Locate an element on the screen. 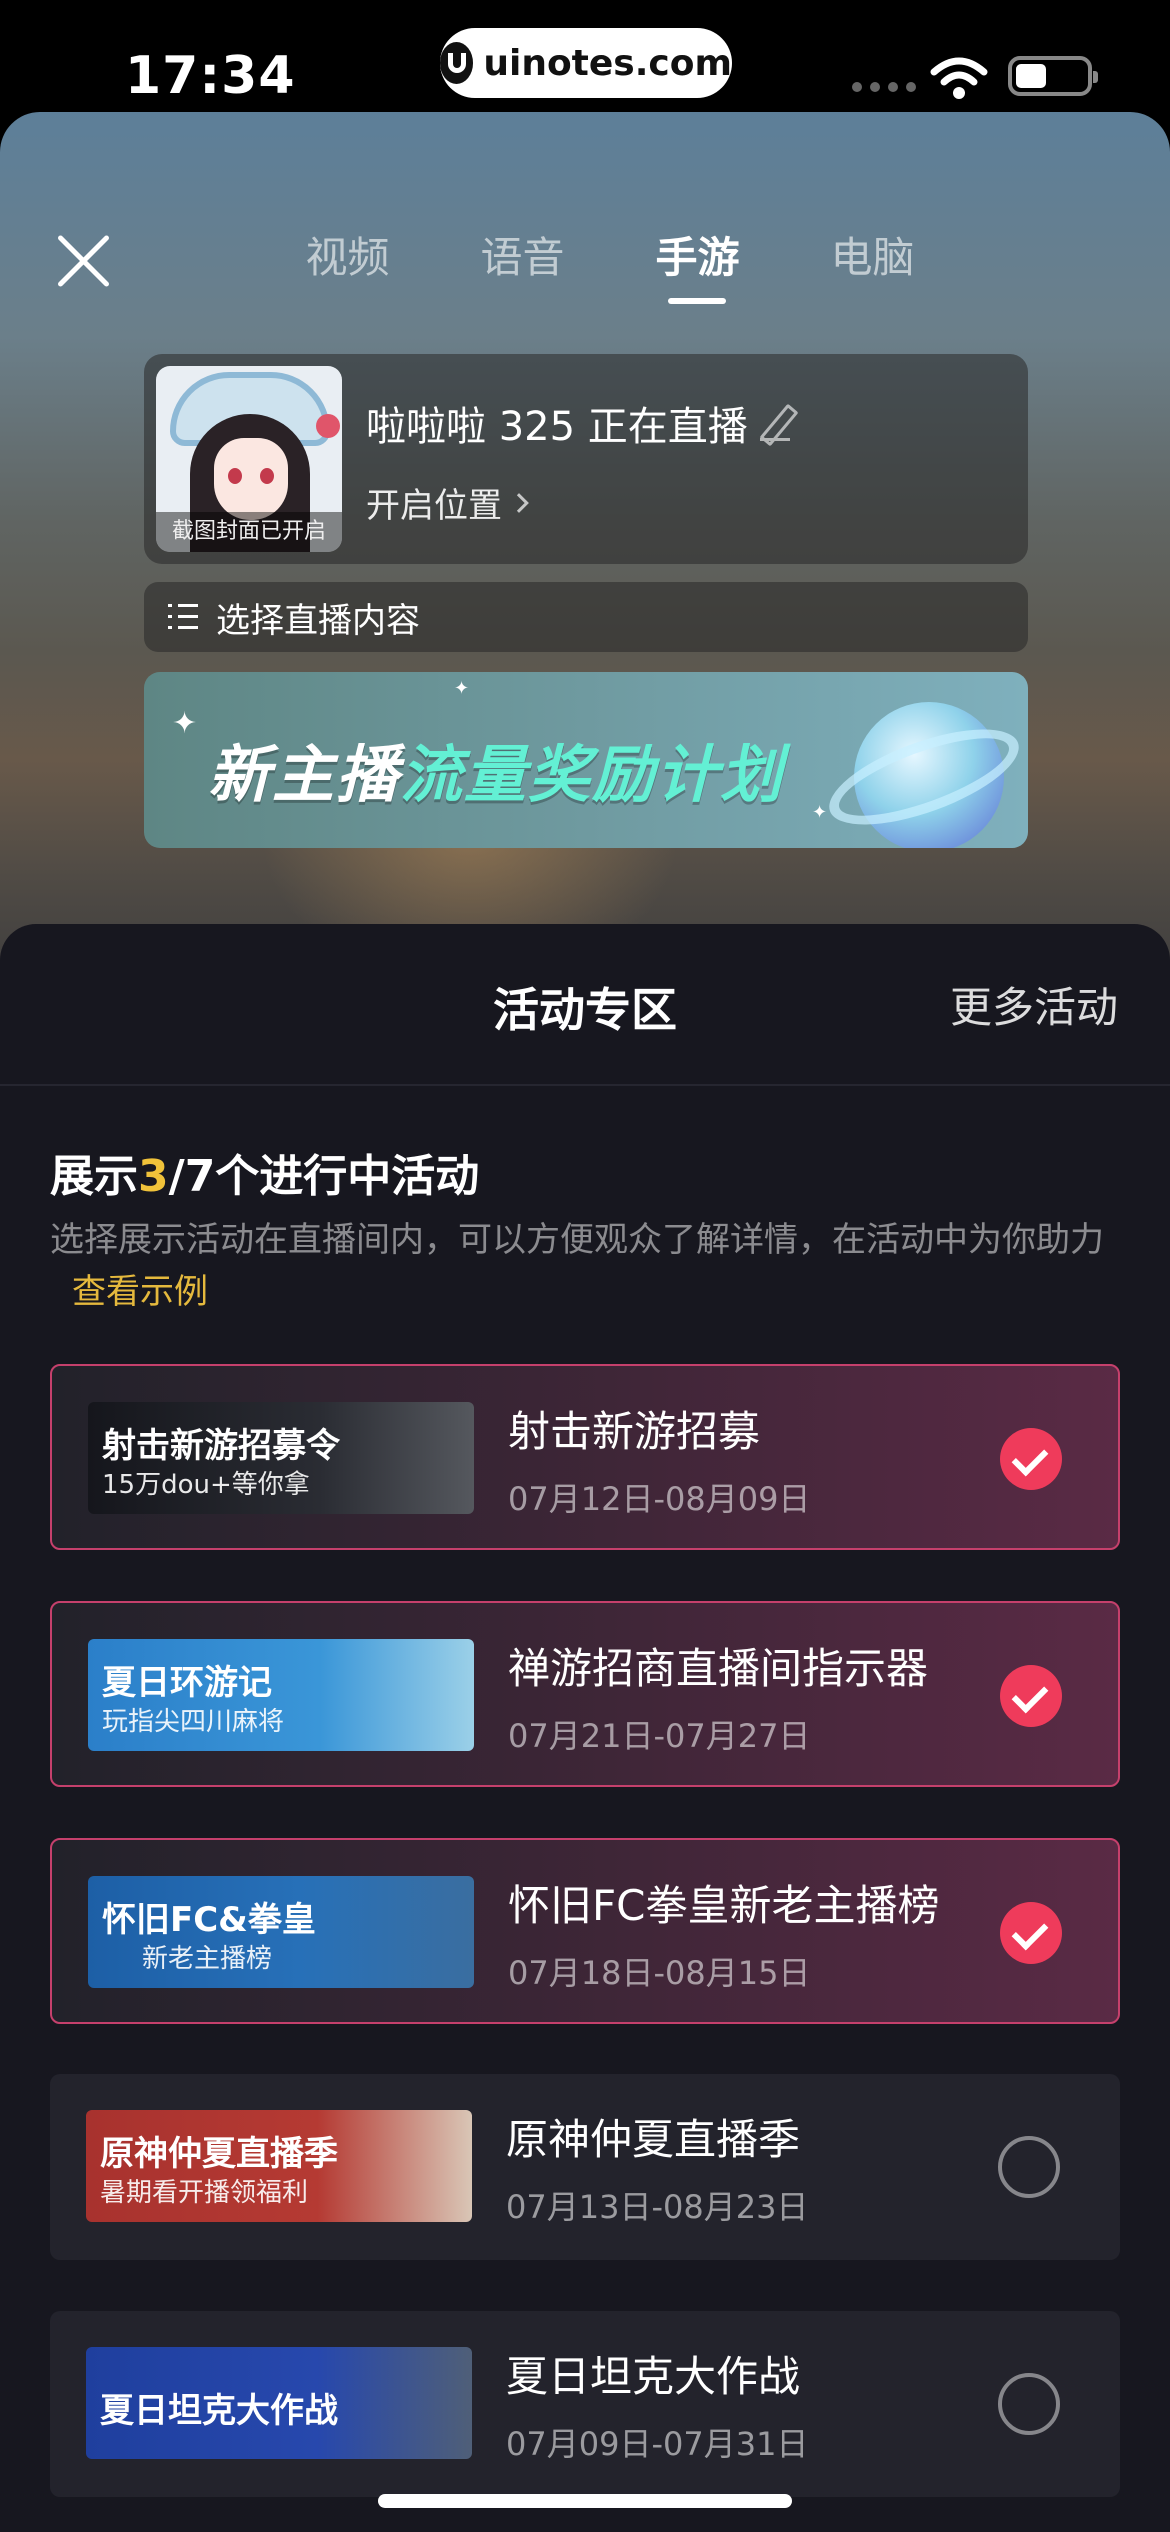  activity-name: 怀旧FC拳皇新老主播榜 is located at coordinates (724, 1905).